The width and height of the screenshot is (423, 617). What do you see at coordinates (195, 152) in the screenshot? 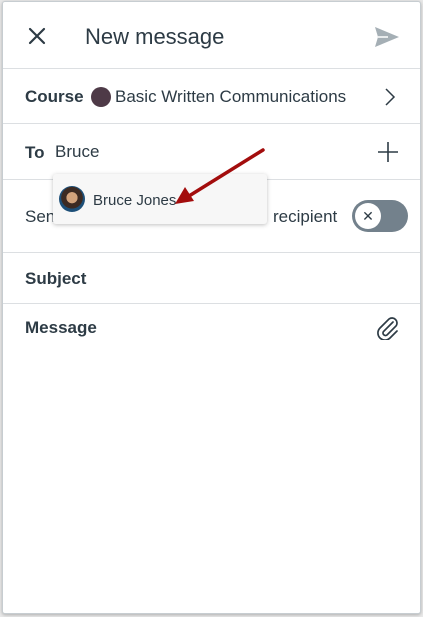
I see `to-input` at bounding box center [195, 152].